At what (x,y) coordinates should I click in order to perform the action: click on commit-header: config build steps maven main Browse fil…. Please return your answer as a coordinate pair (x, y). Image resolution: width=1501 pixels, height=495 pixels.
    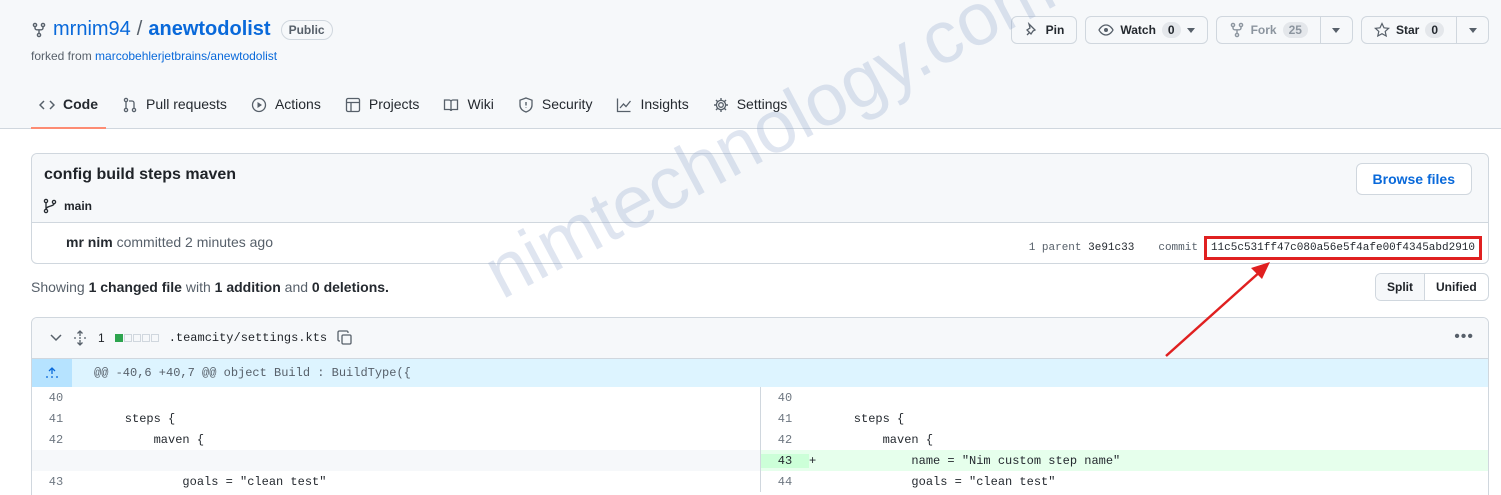
    Looking at the image, I should click on (760, 188).